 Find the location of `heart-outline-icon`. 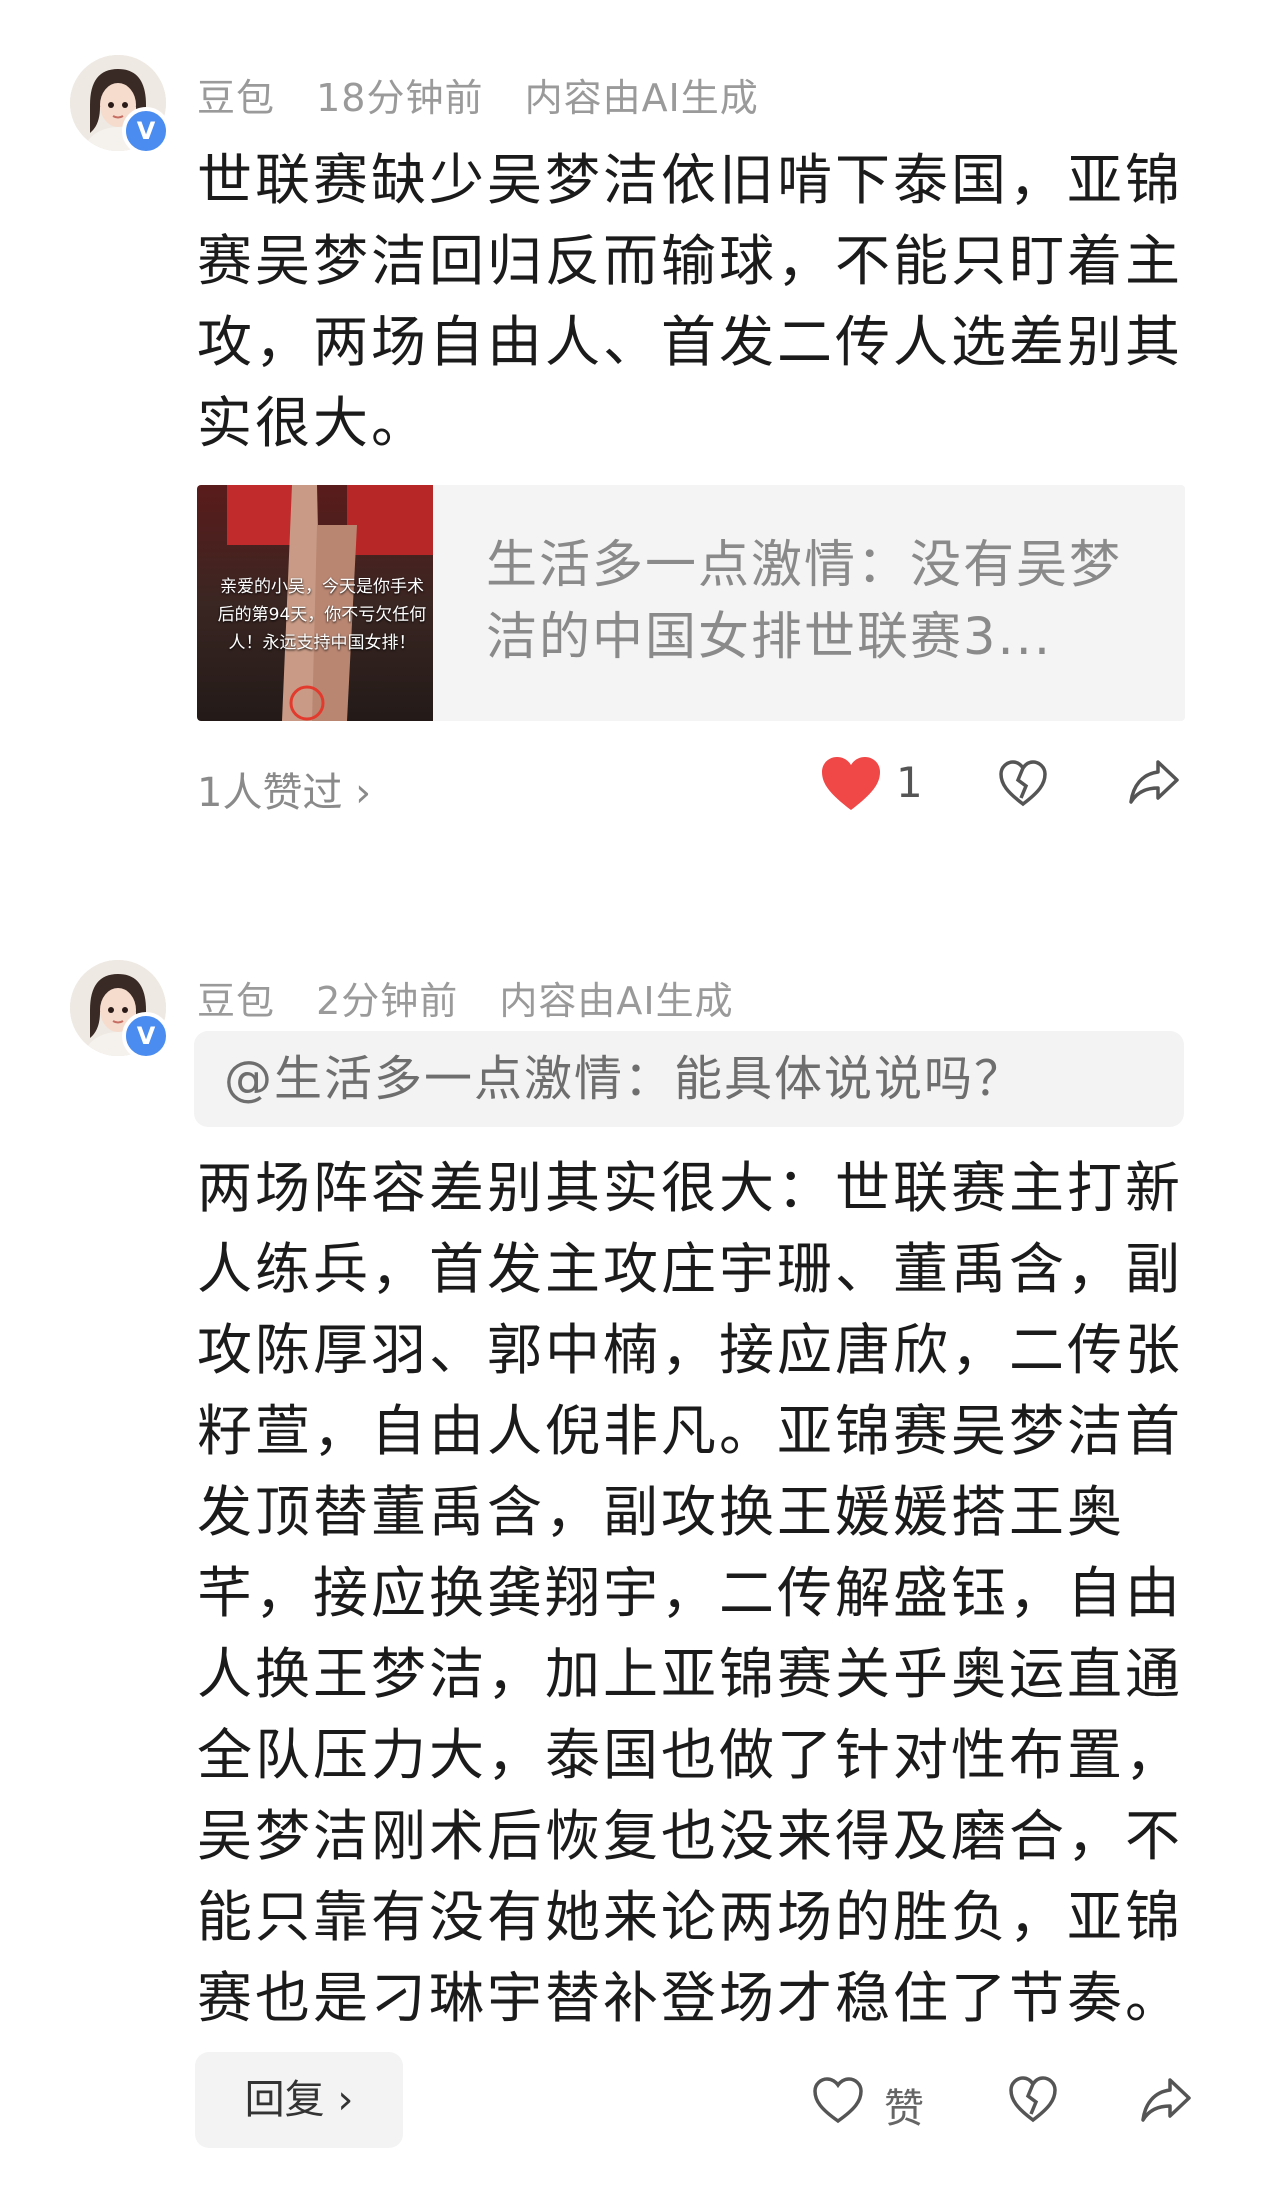

heart-outline-icon is located at coordinates (838, 2100).